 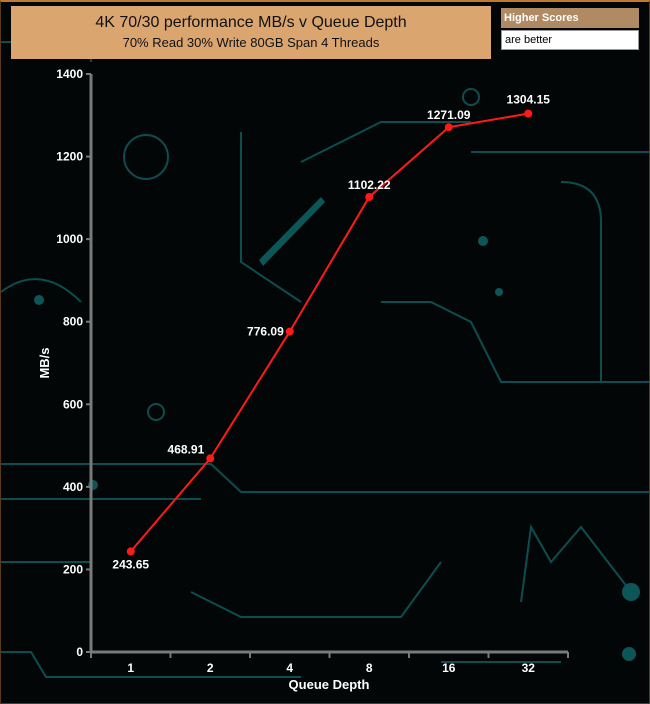 What do you see at coordinates (210, 668) in the screenshot?
I see `x-tick-label: 2` at bounding box center [210, 668].